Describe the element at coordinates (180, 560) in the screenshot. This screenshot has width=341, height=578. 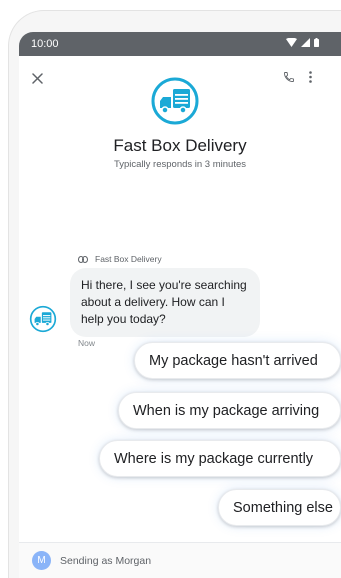
I see `compose-bar: M Sending as Morgan` at that location.